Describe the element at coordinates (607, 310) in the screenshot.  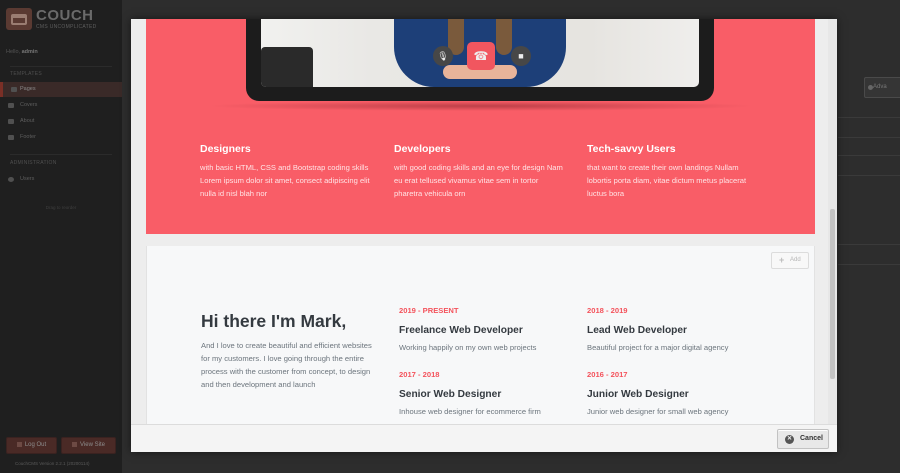
I see `job-years: 2018 - 2019` at that location.